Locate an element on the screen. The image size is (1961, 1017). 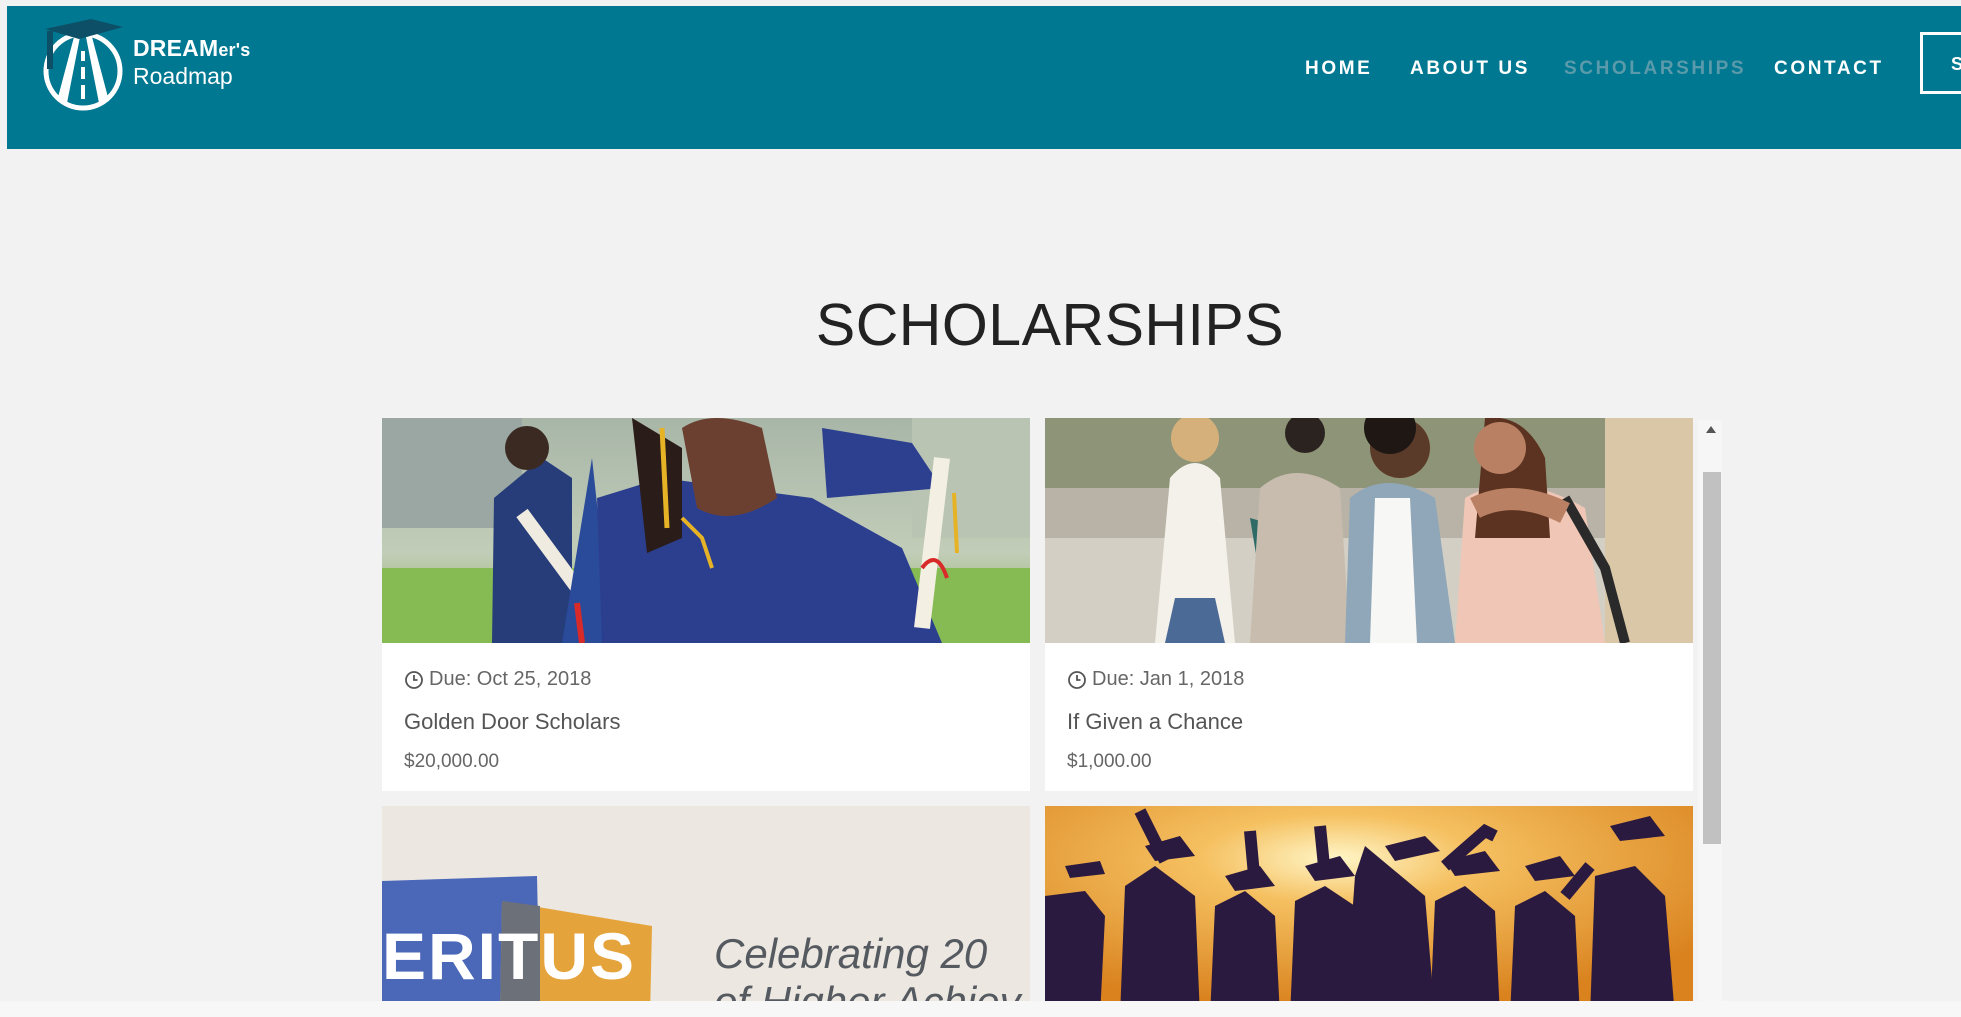
scholarship-amount: $1,000.00 is located at coordinates (1109, 761).